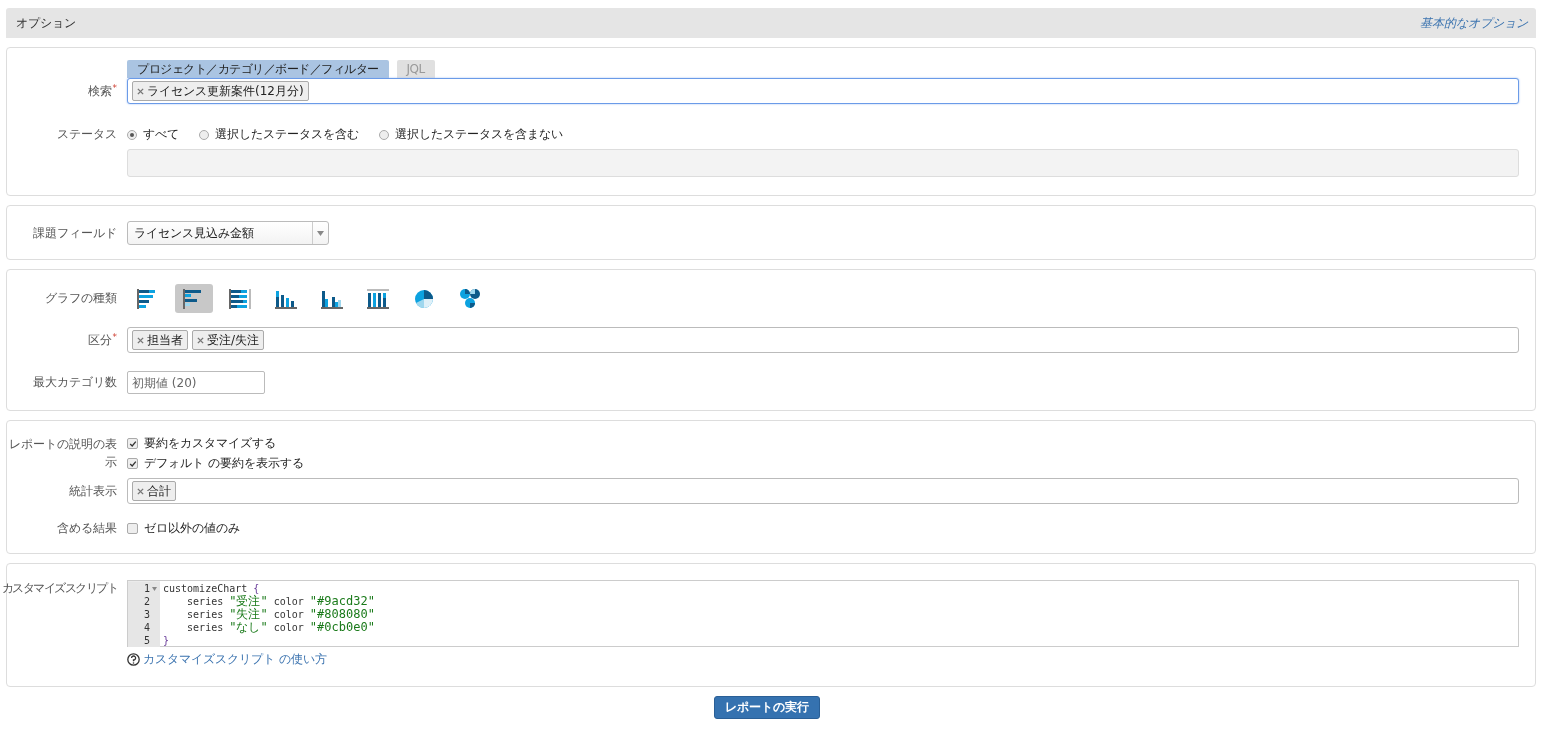  I want to click on field-label: グラフの種類, so click(81, 298).